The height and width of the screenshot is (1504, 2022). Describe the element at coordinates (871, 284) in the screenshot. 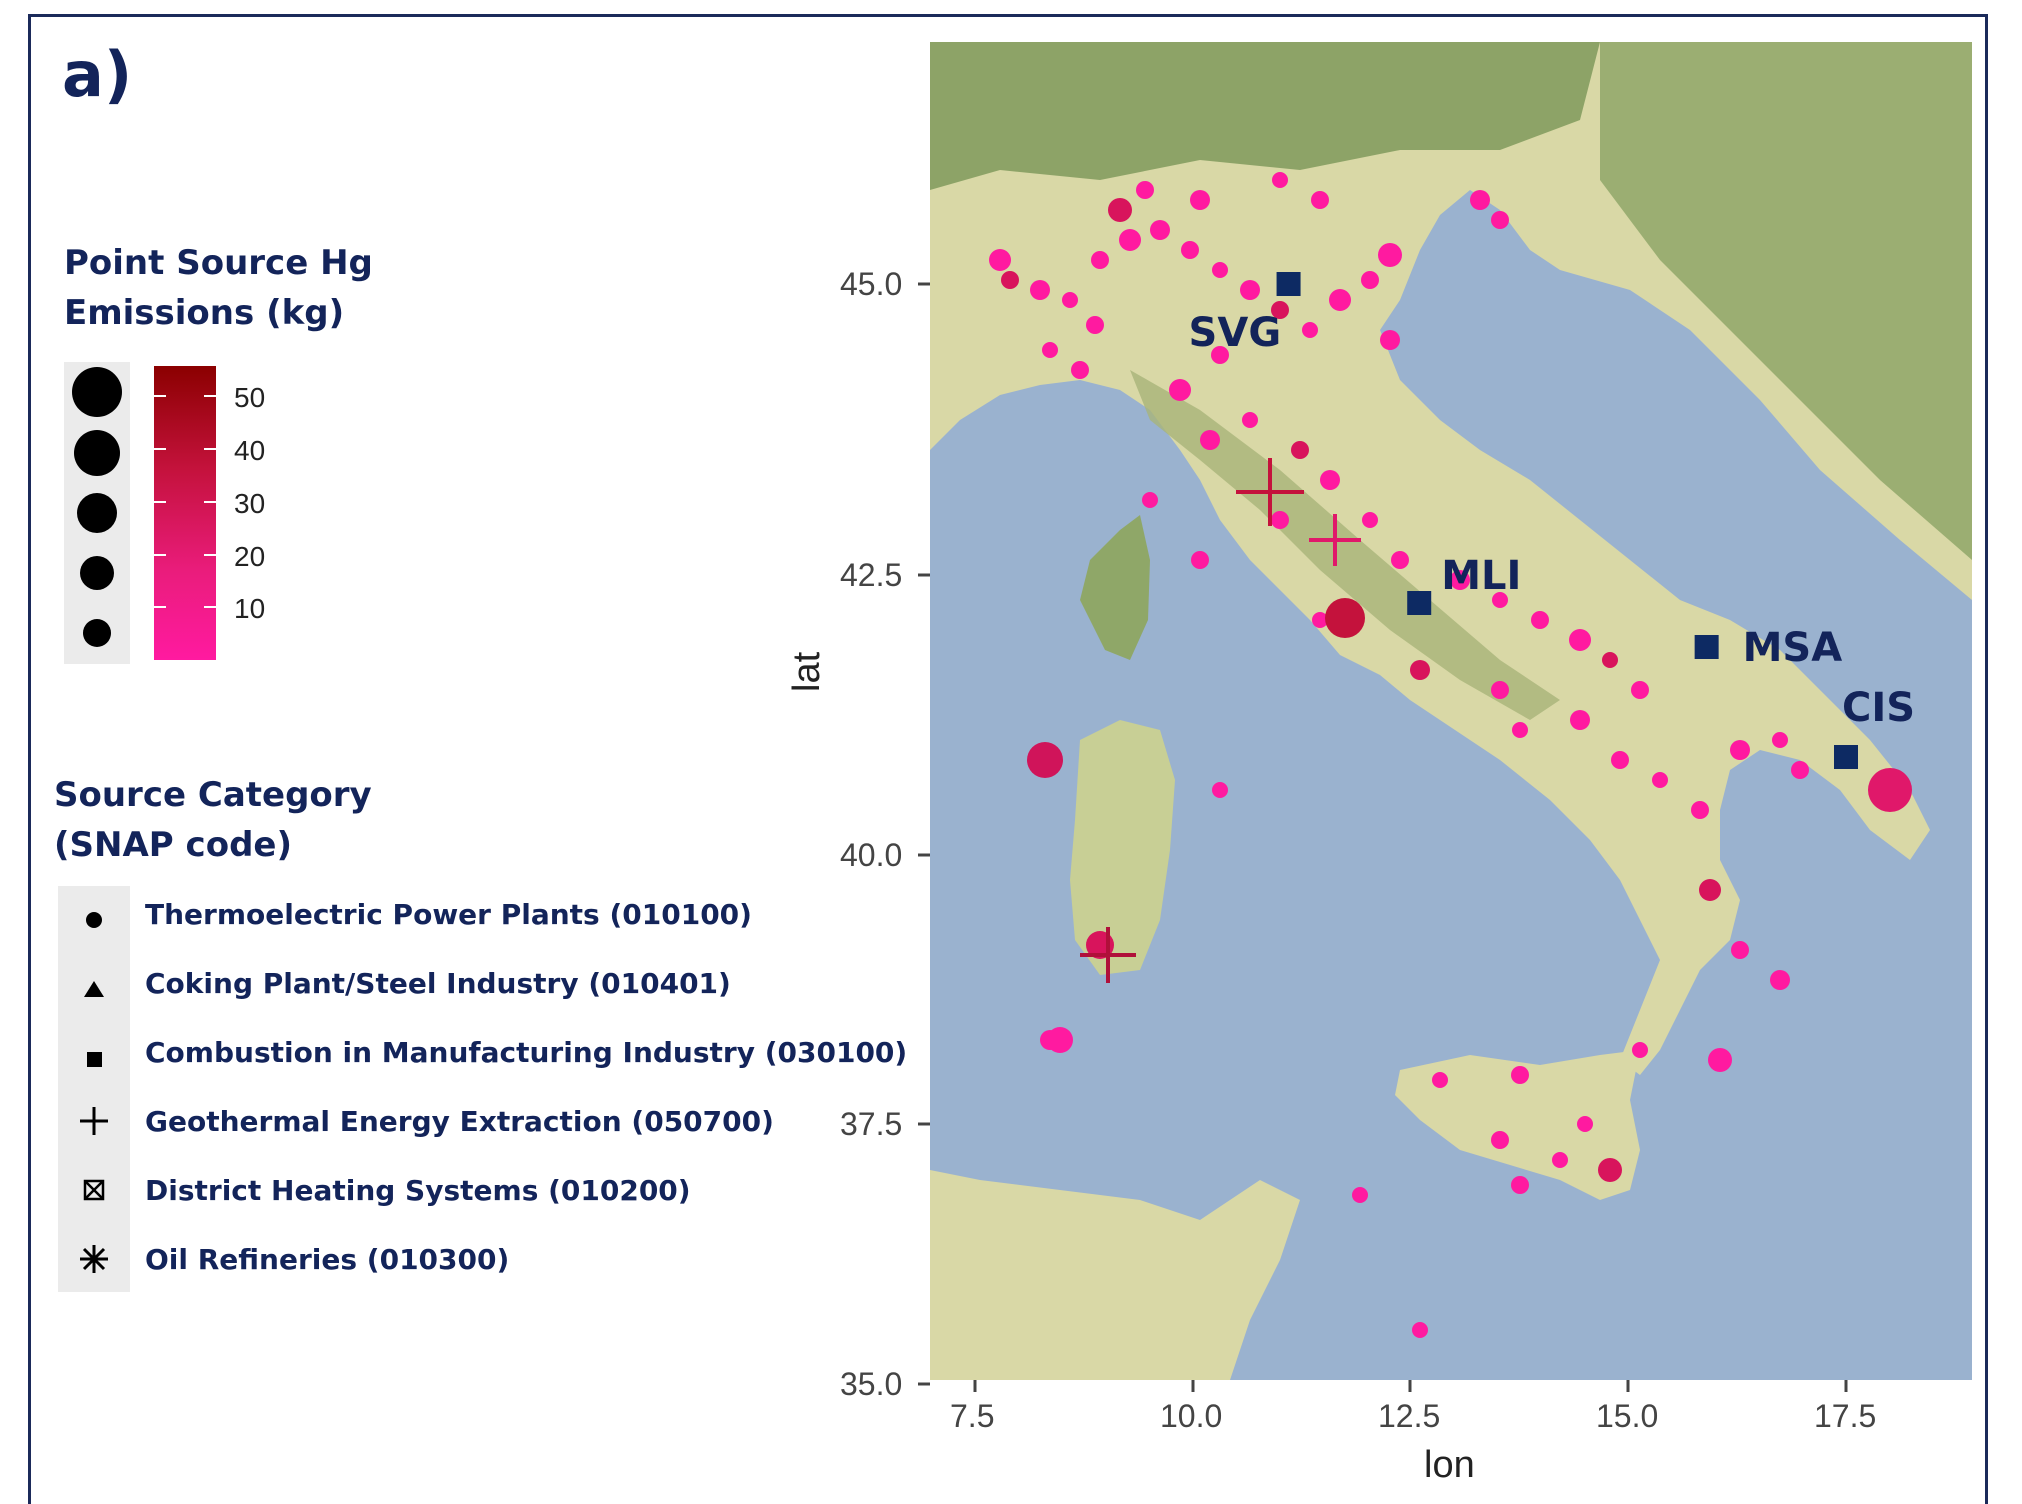

I see `y-tick-45: 45.0` at that location.